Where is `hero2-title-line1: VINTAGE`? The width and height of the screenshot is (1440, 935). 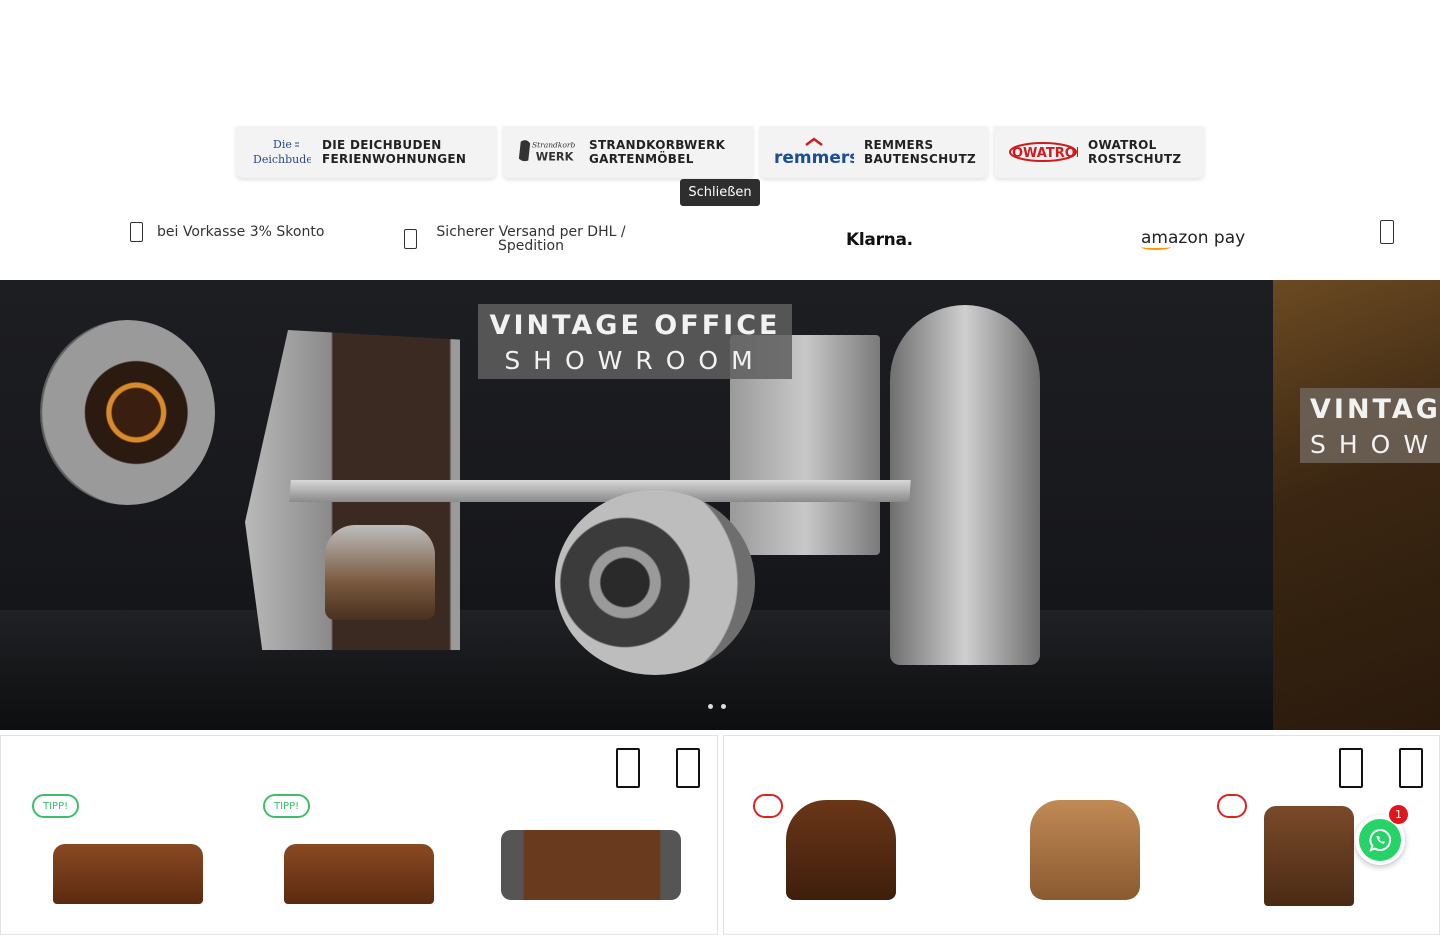 hero2-title-line1: VINTAGE is located at coordinates (1375, 409).